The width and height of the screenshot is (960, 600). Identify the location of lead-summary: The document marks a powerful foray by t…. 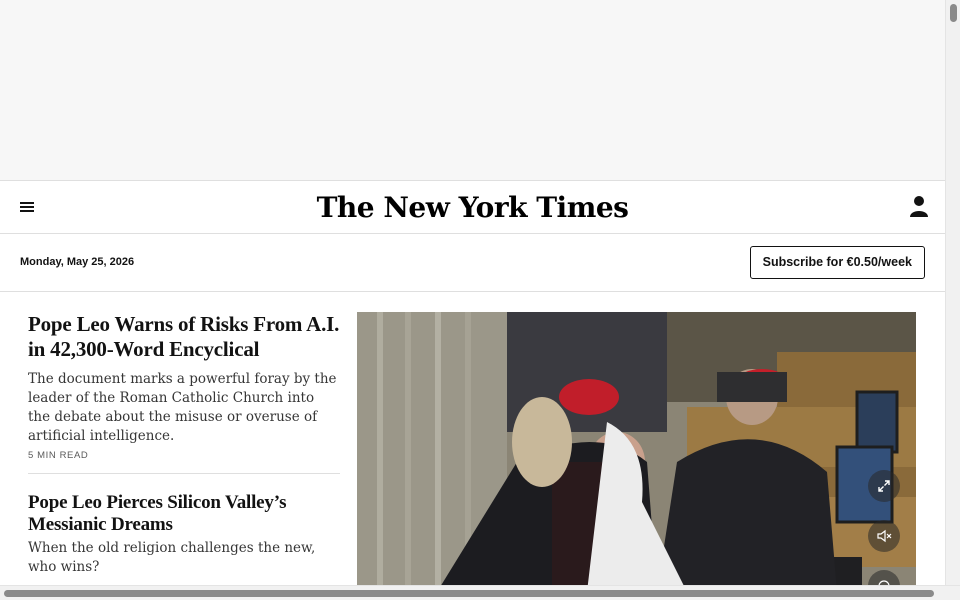
(184, 408).